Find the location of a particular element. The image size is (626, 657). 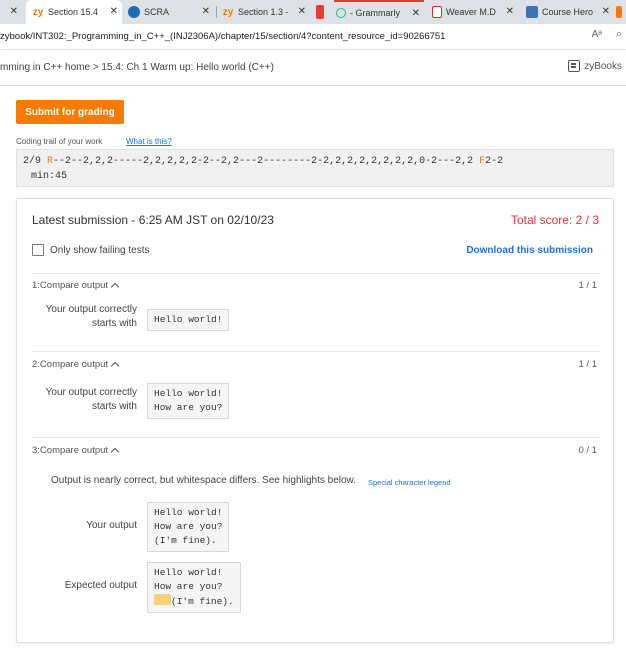

only-failing-toggle: Only show failing tests is located at coordinates (91, 250).